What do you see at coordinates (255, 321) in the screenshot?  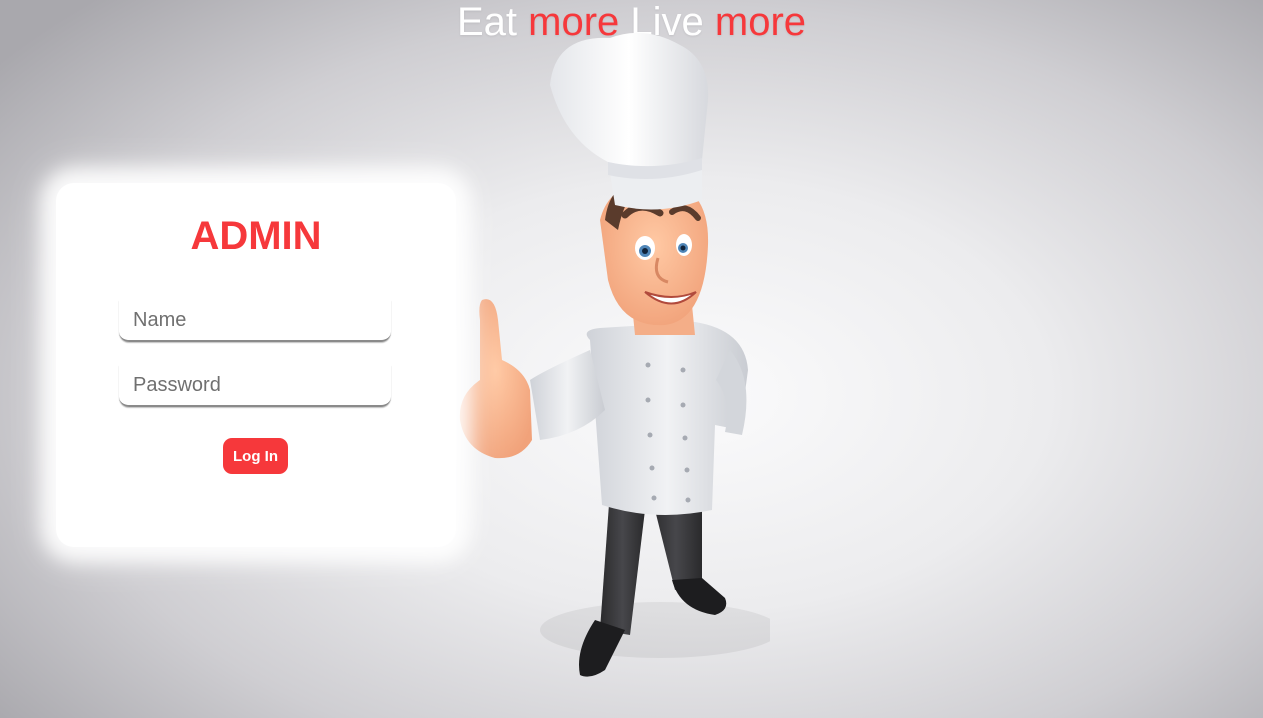 I see `name-input` at bounding box center [255, 321].